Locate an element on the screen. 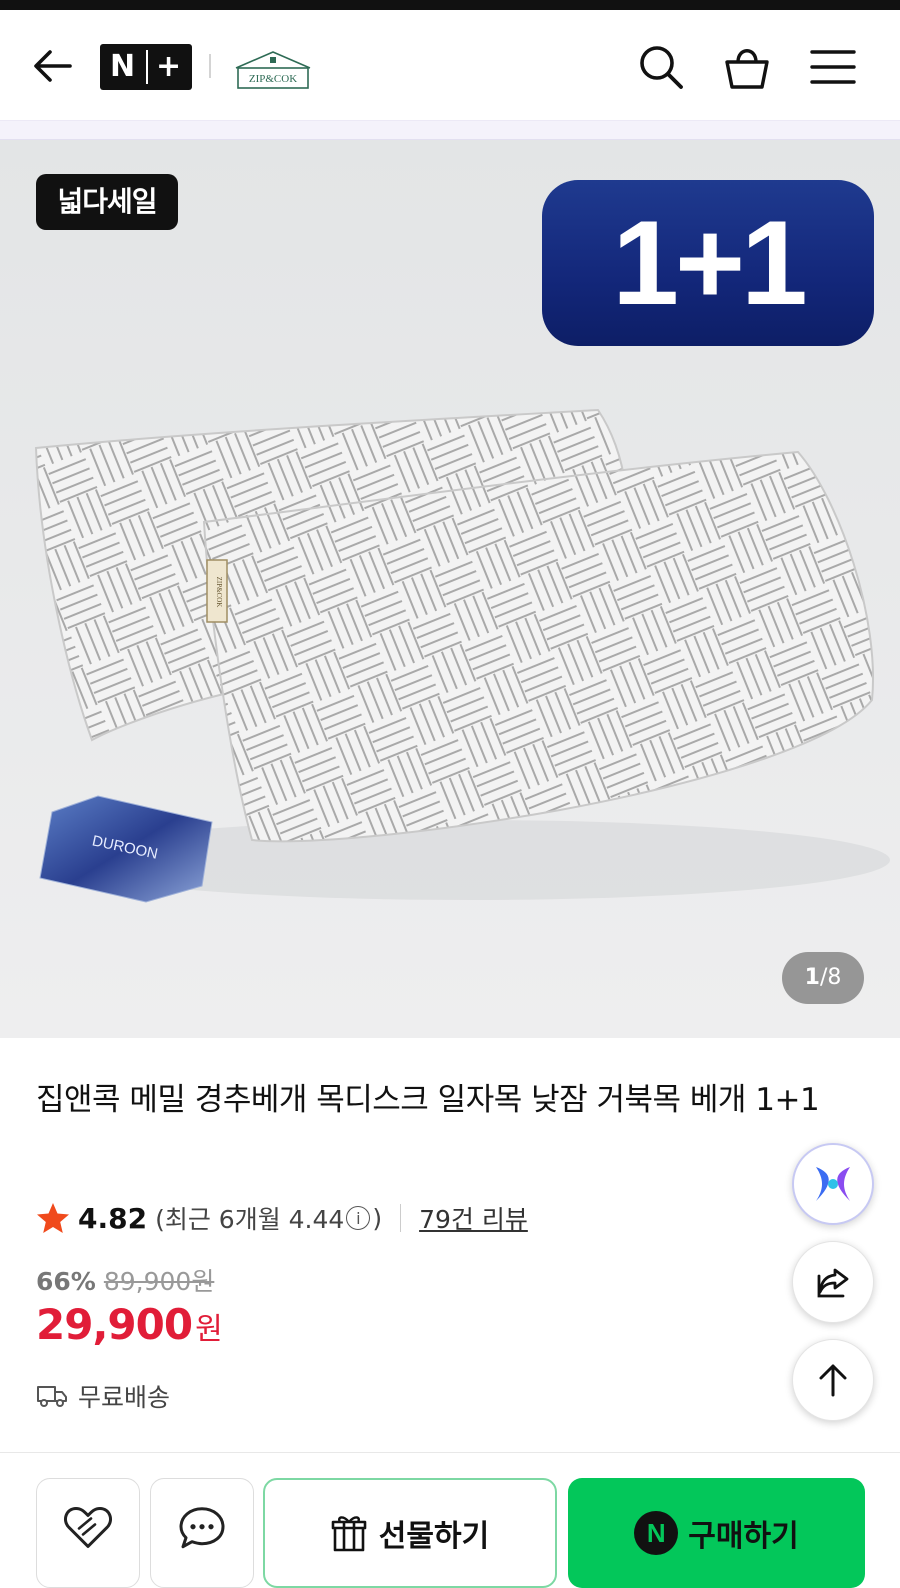 This screenshot has width=900, height=1588. image-counter: 1/8 is located at coordinates (823, 978).